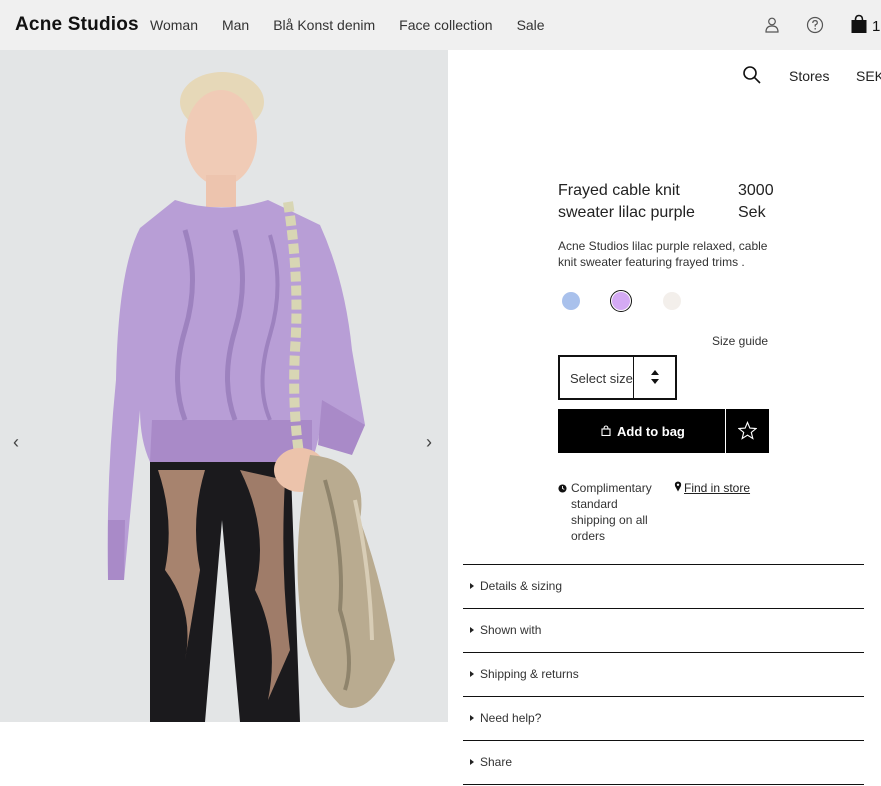 This screenshot has height=786, width=881. I want to click on nav-item-bla-konst-denim: Blå Konst denim, so click(324, 25).